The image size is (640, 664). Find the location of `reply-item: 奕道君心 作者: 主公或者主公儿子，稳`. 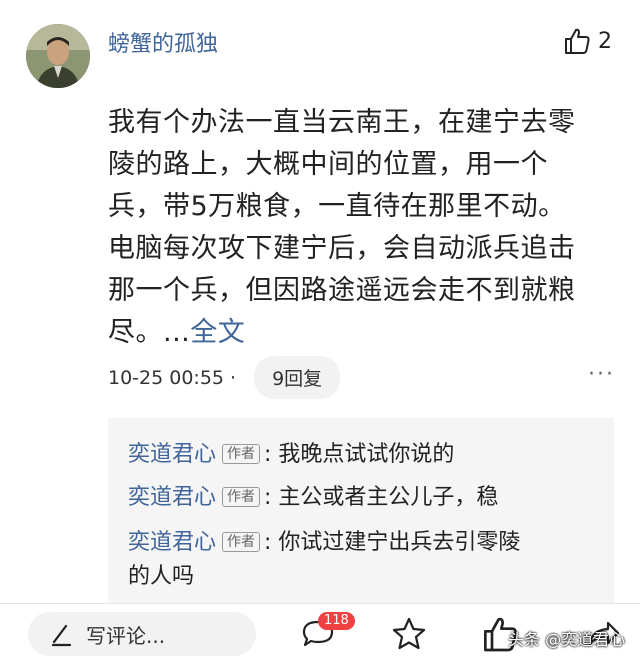

reply-item: 奕道君心 作者: 主公或者主公儿子，稳 is located at coordinates (363, 498).